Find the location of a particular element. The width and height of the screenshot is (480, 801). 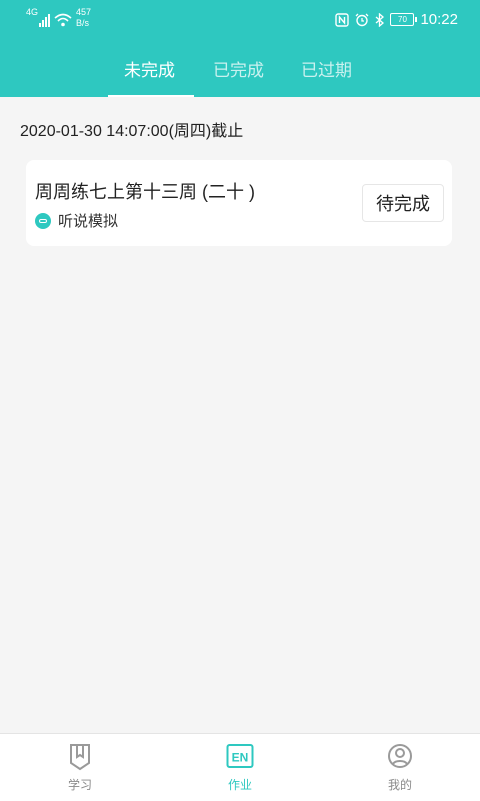

network-speed: 457 B/s is located at coordinates (83, 18).